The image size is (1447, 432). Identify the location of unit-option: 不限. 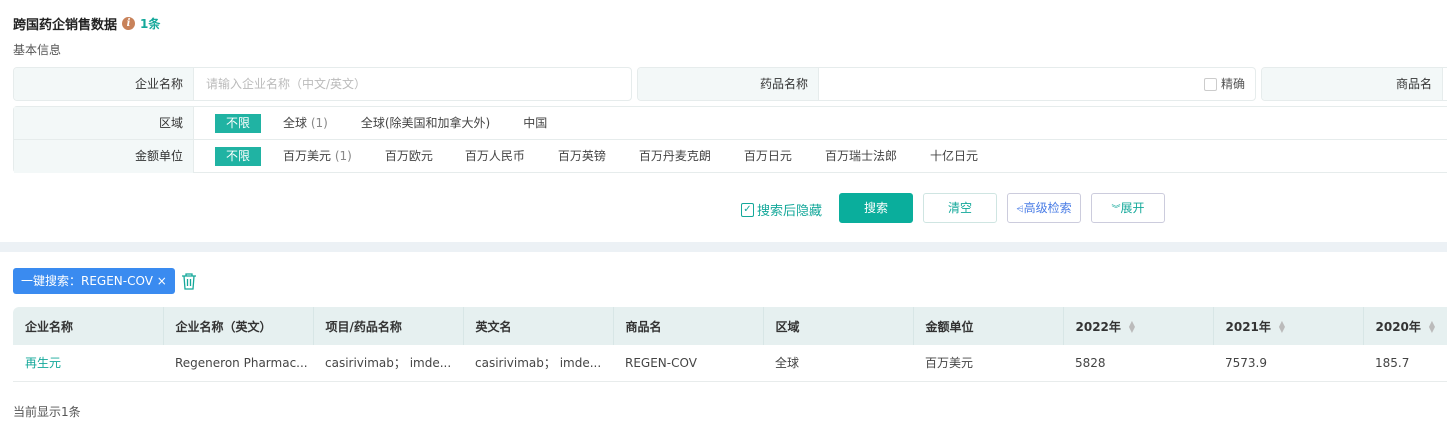
(238, 156).